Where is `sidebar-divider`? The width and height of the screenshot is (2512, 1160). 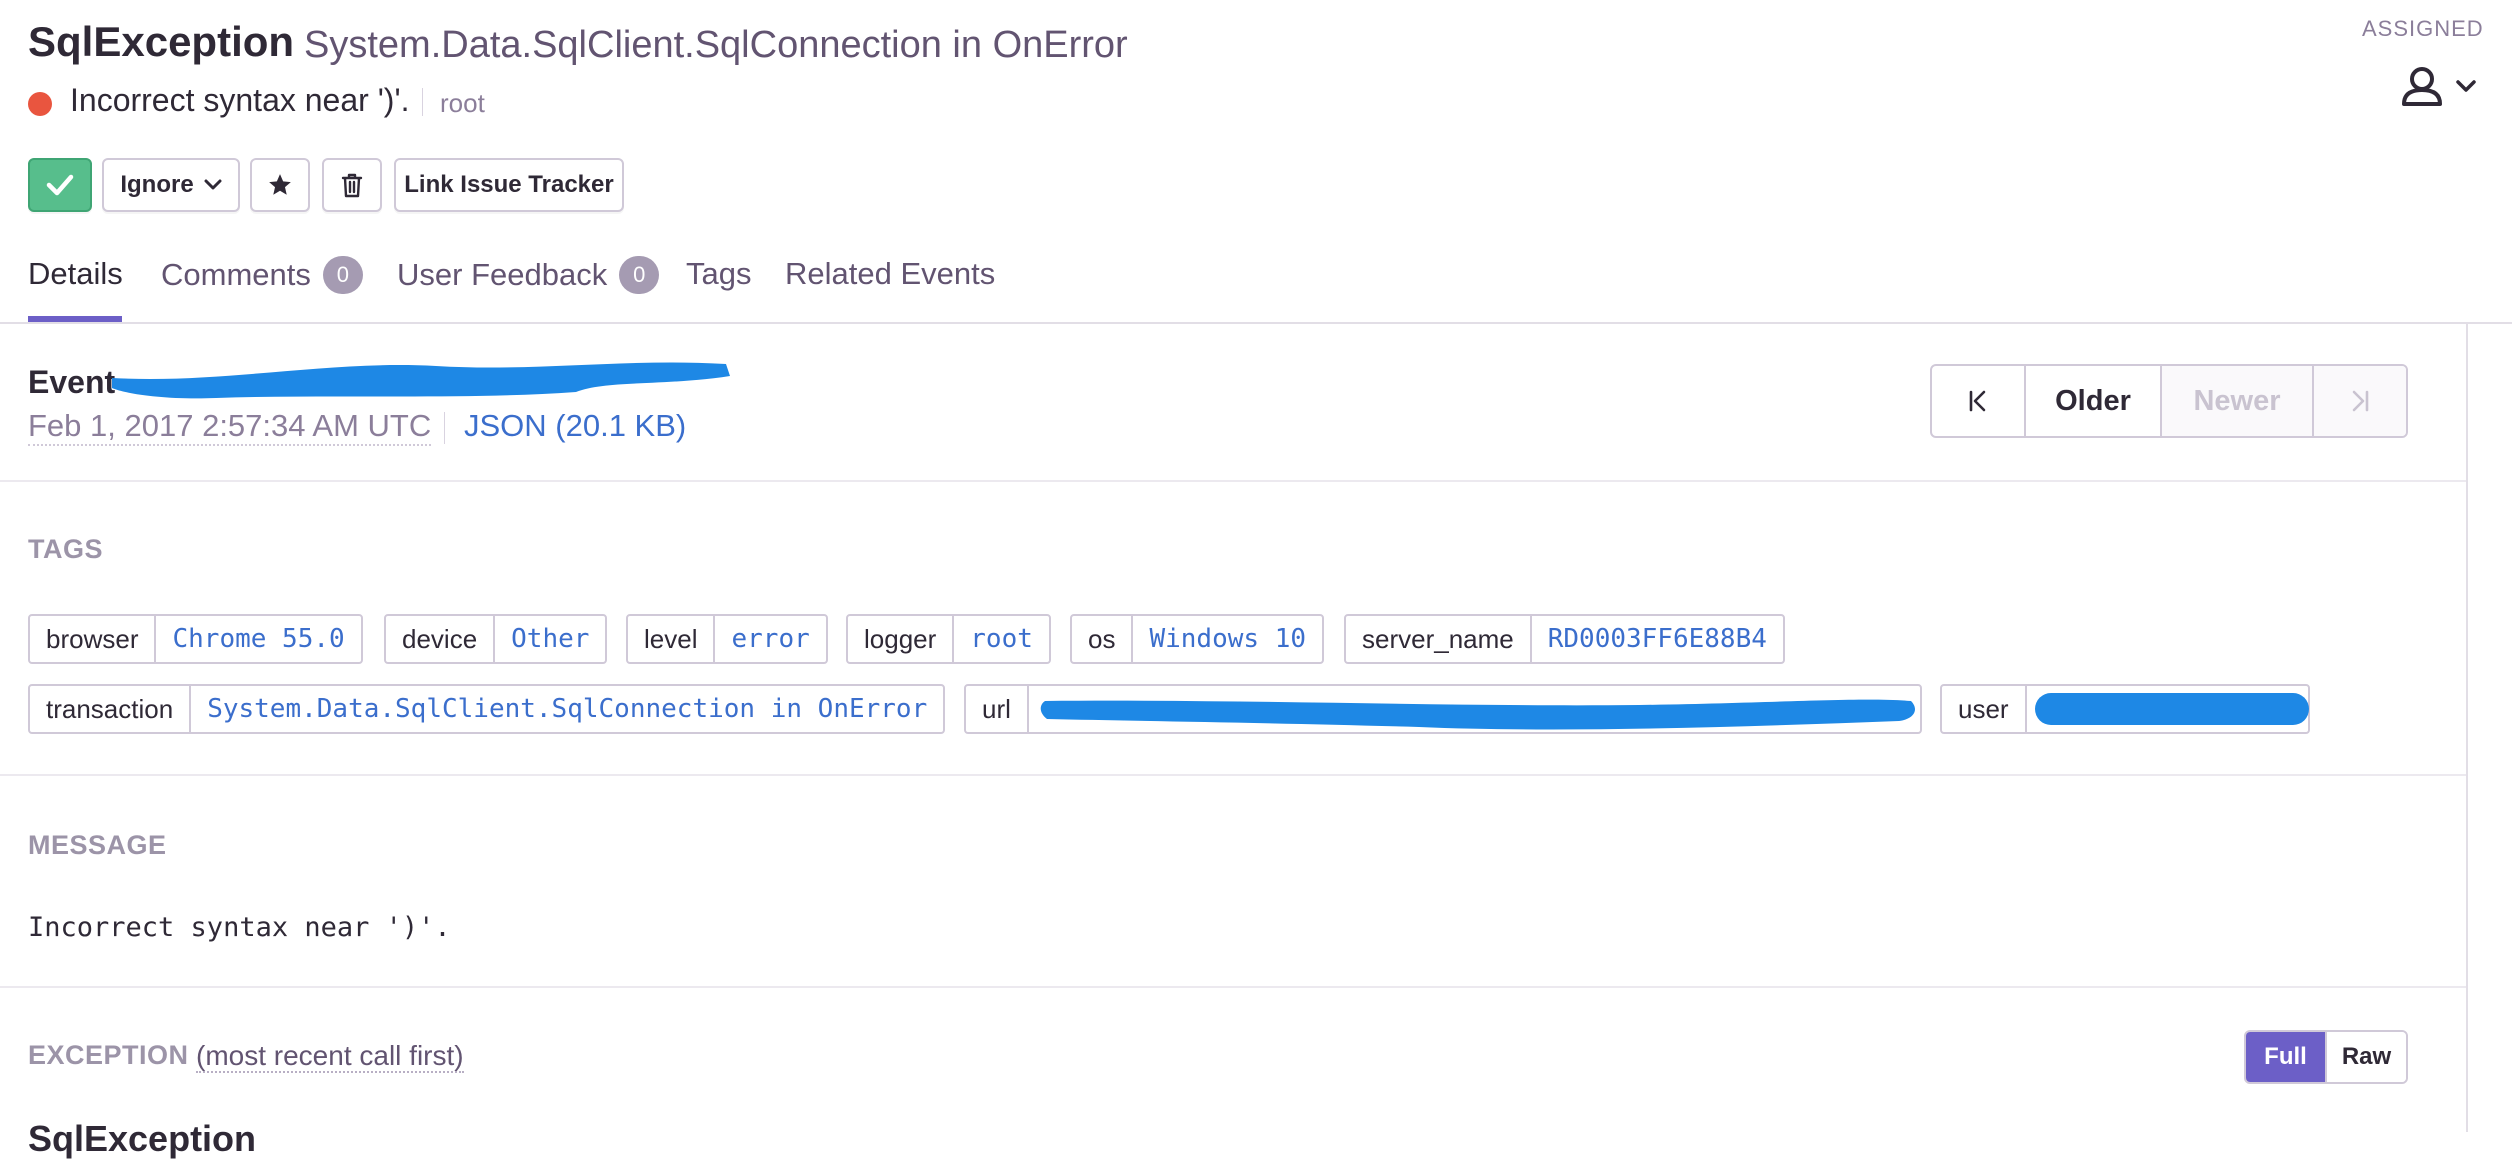
sidebar-divider is located at coordinates (2467, 728).